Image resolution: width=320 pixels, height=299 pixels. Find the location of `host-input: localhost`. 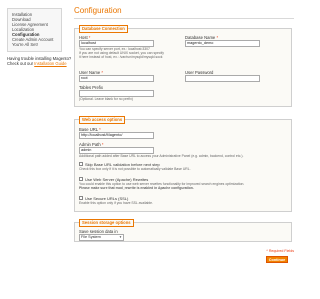

host-input: localhost is located at coordinates (116, 43).